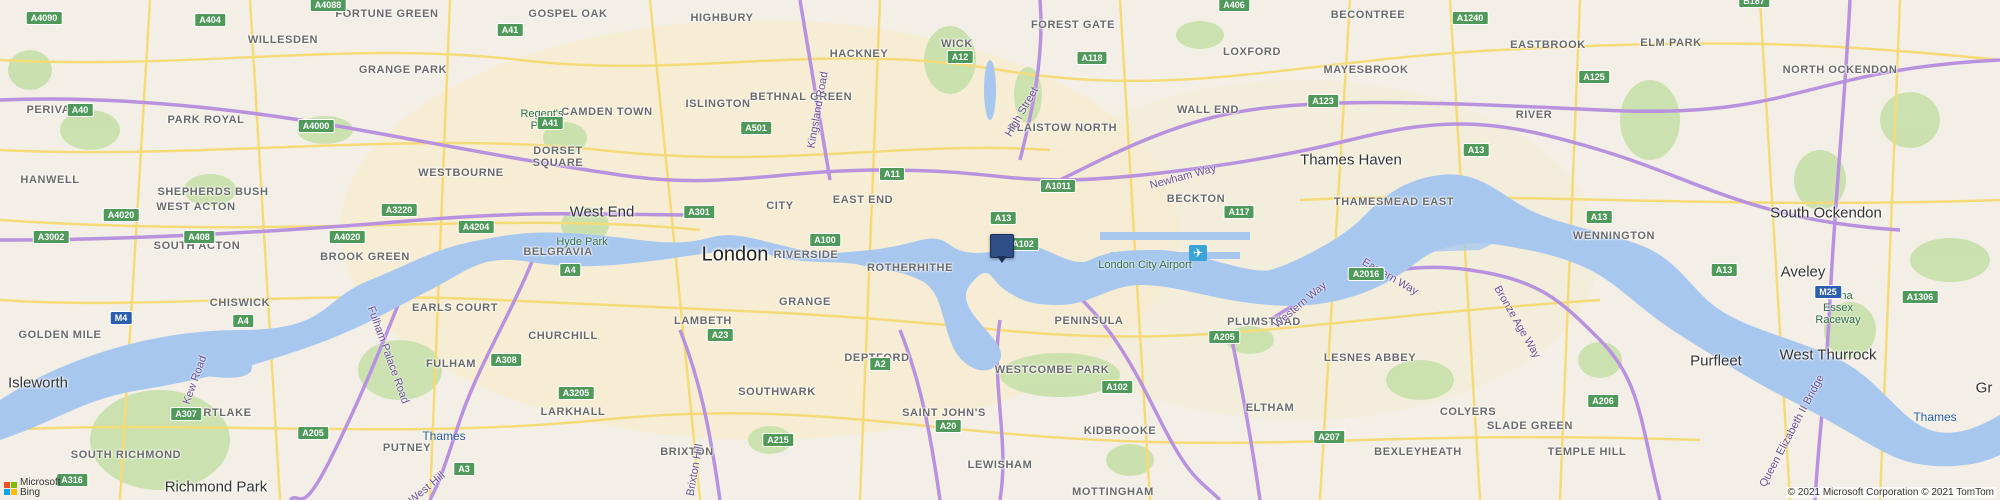 The width and height of the screenshot is (2000, 500). What do you see at coordinates (718, 104) in the screenshot?
I see `district-label-islington: ISLINGTON` at bounding box center [718, 104].